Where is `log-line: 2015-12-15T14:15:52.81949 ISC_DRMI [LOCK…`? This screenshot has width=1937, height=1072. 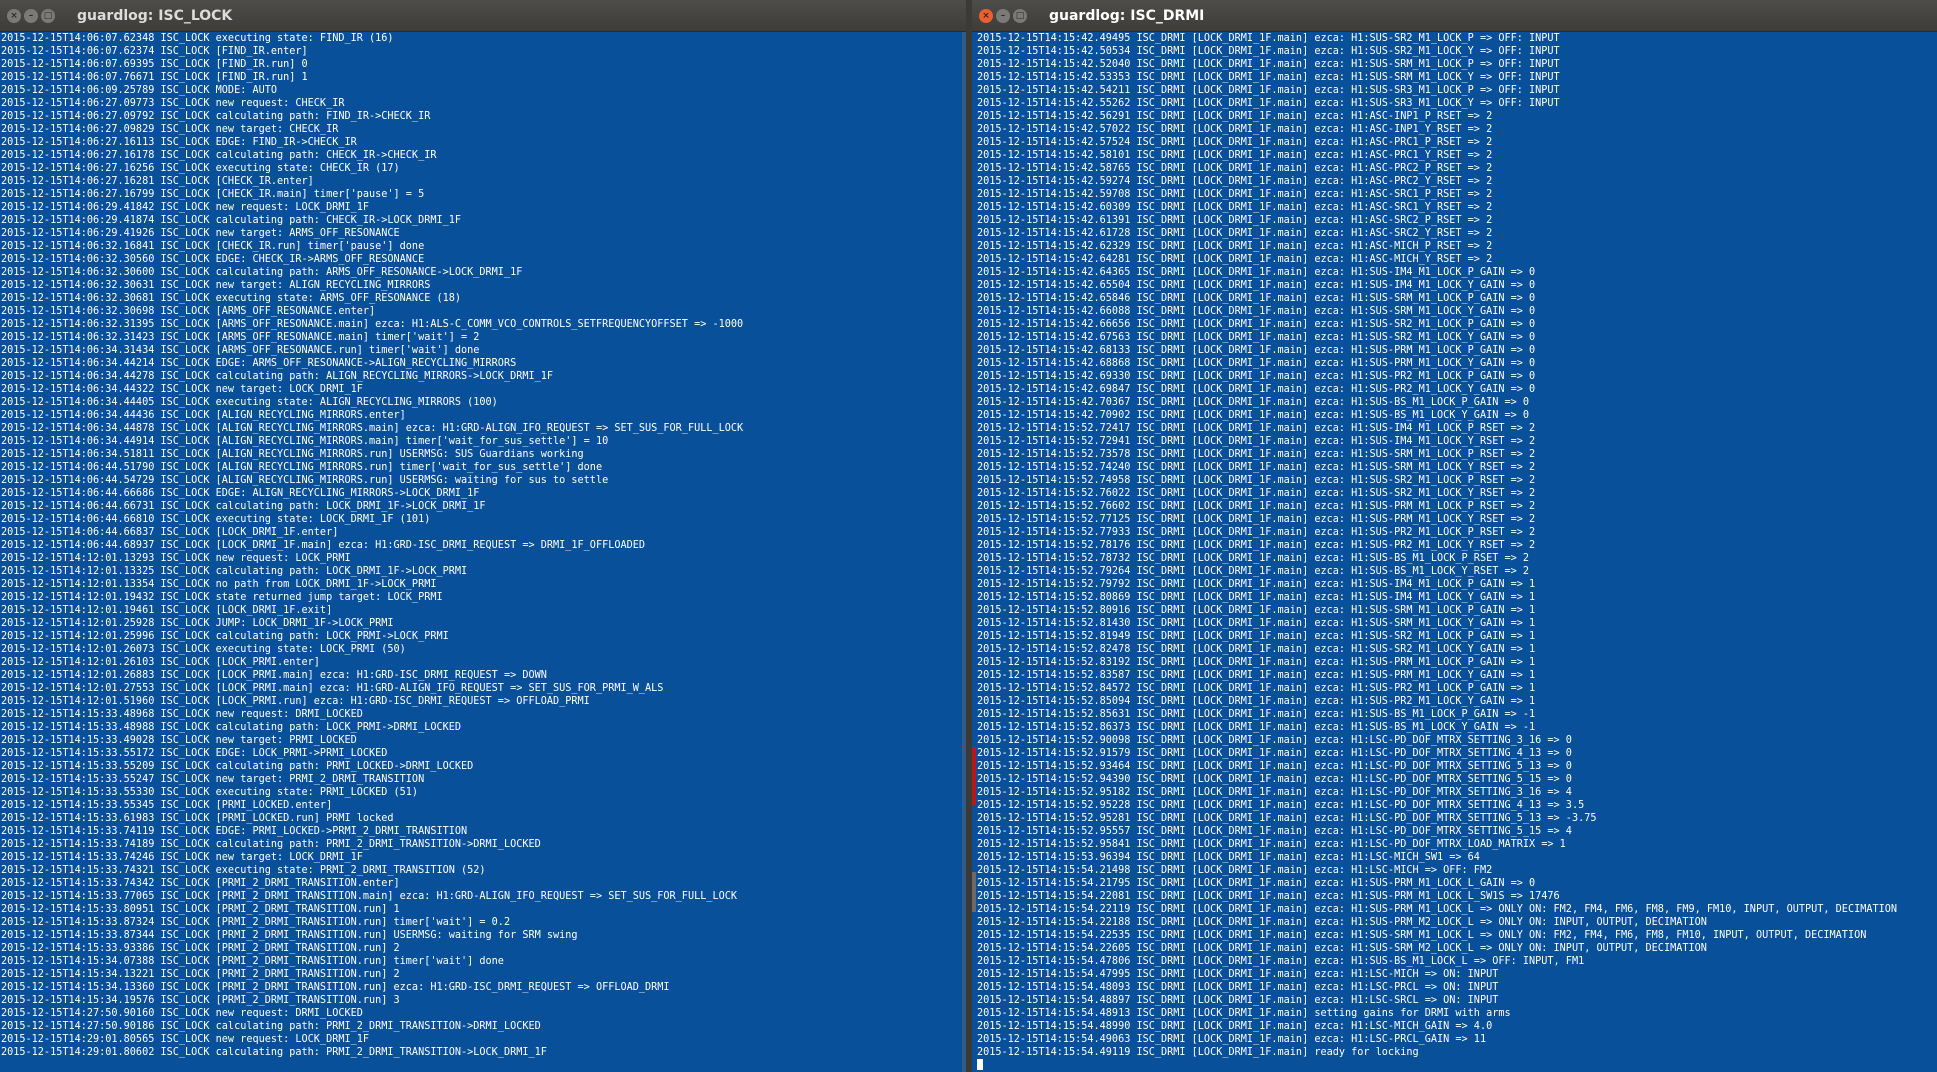 log-line: 2015-12-15T14:15:52.81949 ISC_DRMI [LOCK… is located at coordinates (1256, 636).